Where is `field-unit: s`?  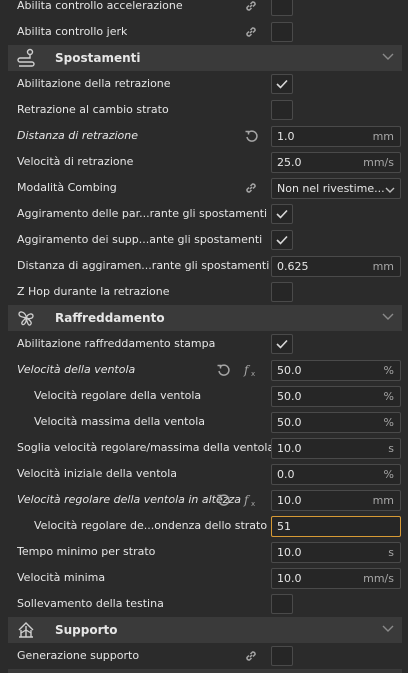
field-unit: s is located at coordinates (391, 552).